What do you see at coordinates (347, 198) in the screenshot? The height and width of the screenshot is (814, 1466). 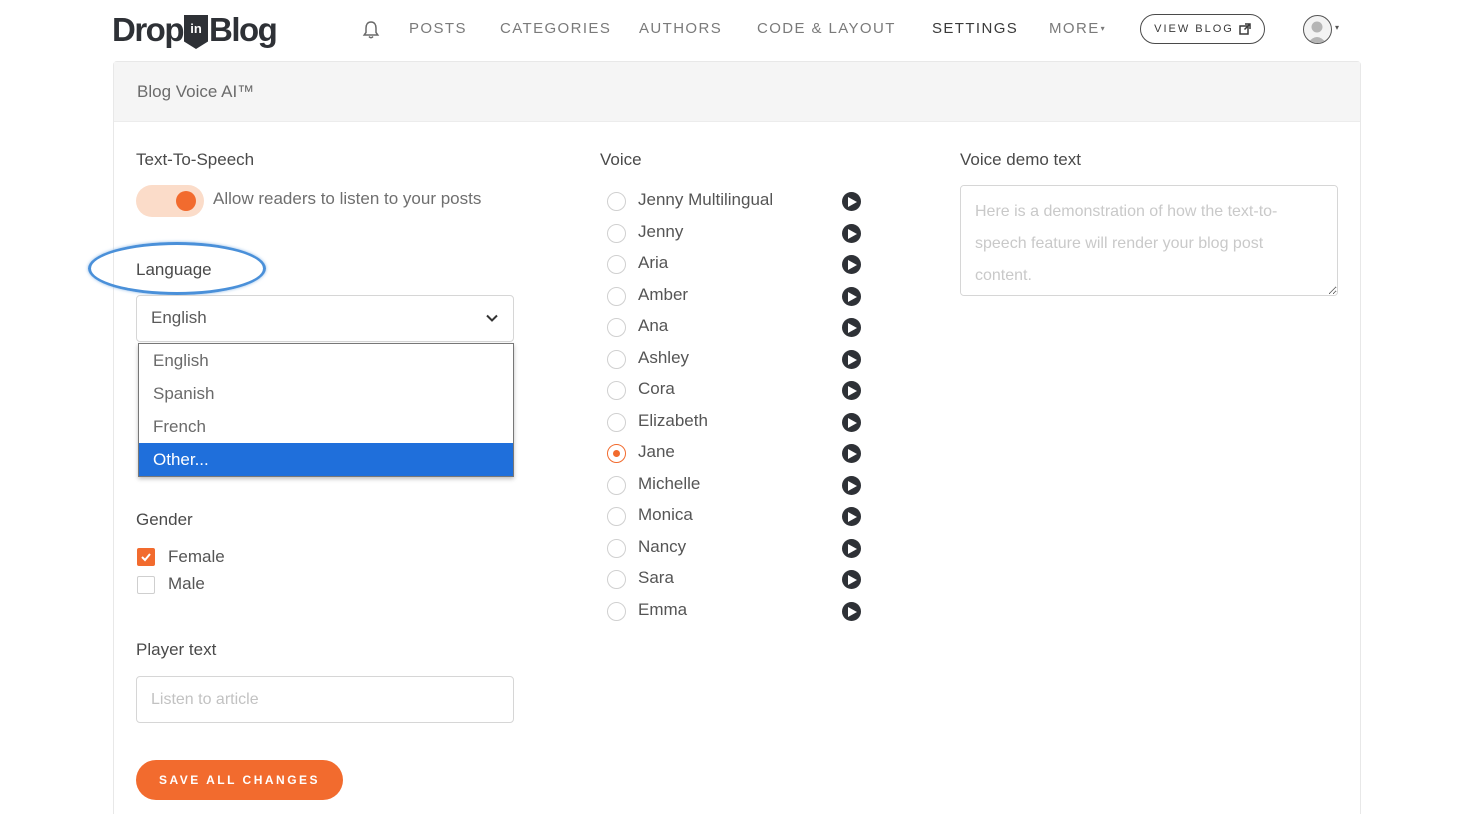 I see `tts-toggle-text: Allow readers to listen to your posts` at bounding box center [347, 198].